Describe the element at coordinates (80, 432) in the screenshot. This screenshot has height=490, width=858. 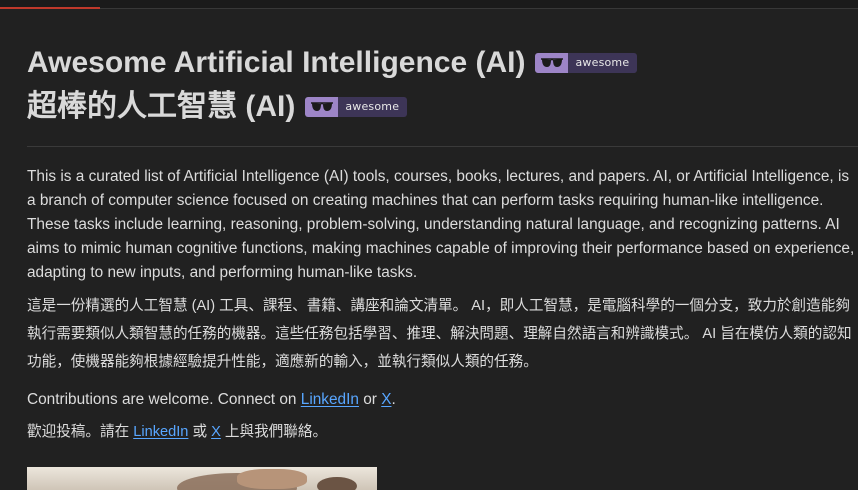
I see `contrib-text: 歡迎投稿。請在` at that location.